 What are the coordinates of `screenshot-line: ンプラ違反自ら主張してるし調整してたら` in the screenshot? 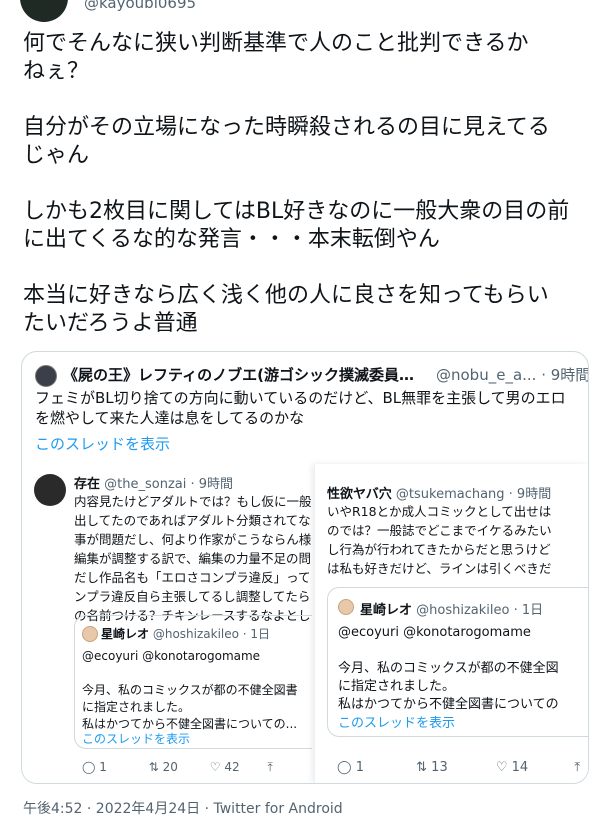 It's located at (192, 596).